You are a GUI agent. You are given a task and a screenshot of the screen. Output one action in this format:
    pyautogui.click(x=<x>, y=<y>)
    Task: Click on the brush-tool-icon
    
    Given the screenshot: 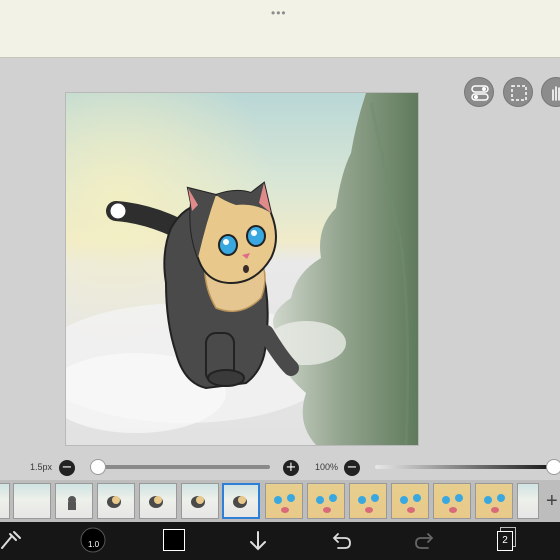 What is the action you would take?
    pyautogui.click(x=11, y=543)
    